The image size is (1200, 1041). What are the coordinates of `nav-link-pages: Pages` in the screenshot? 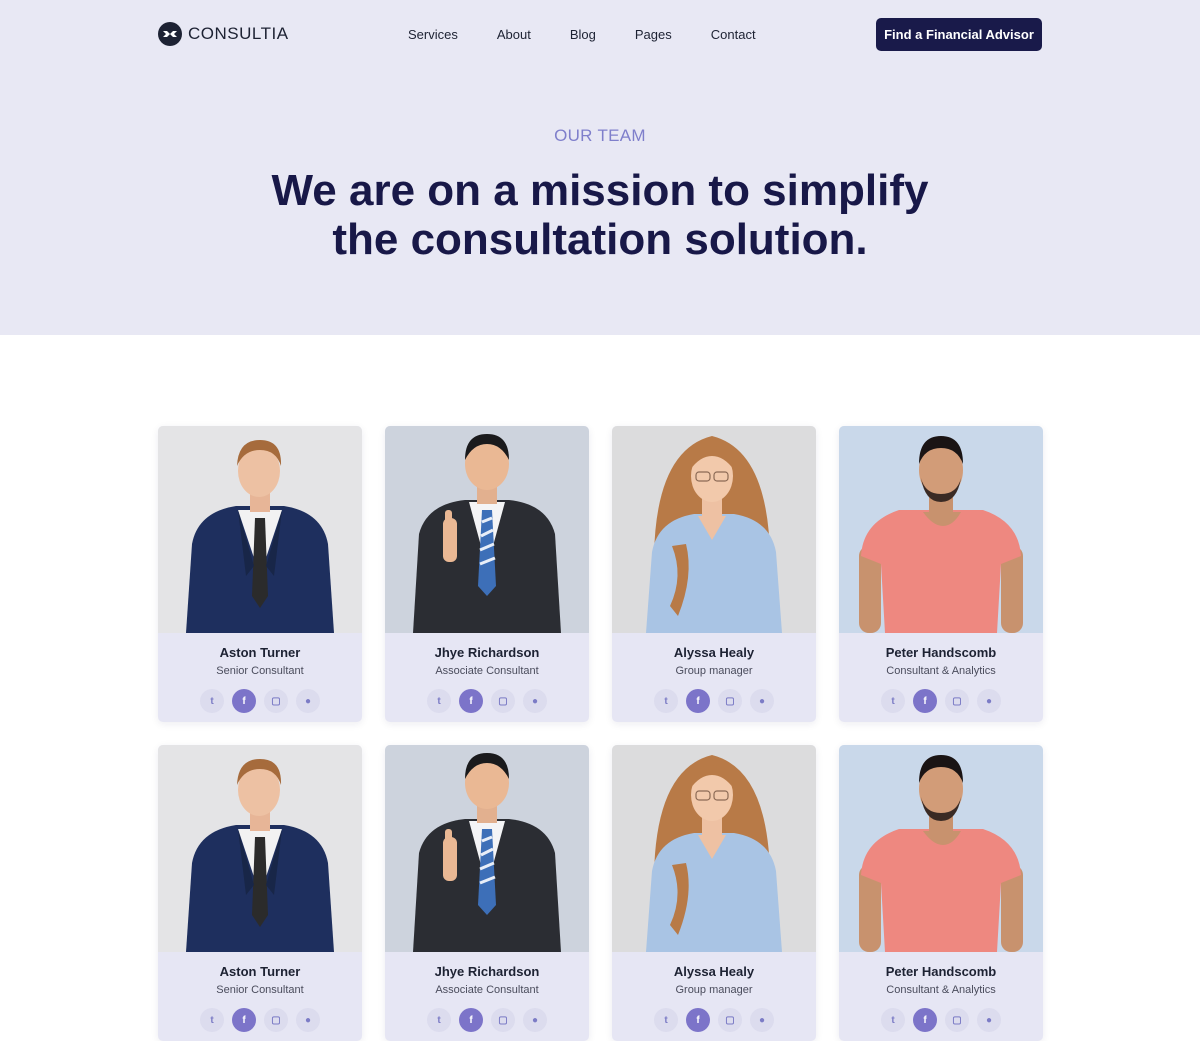 It's located at (653, 34).